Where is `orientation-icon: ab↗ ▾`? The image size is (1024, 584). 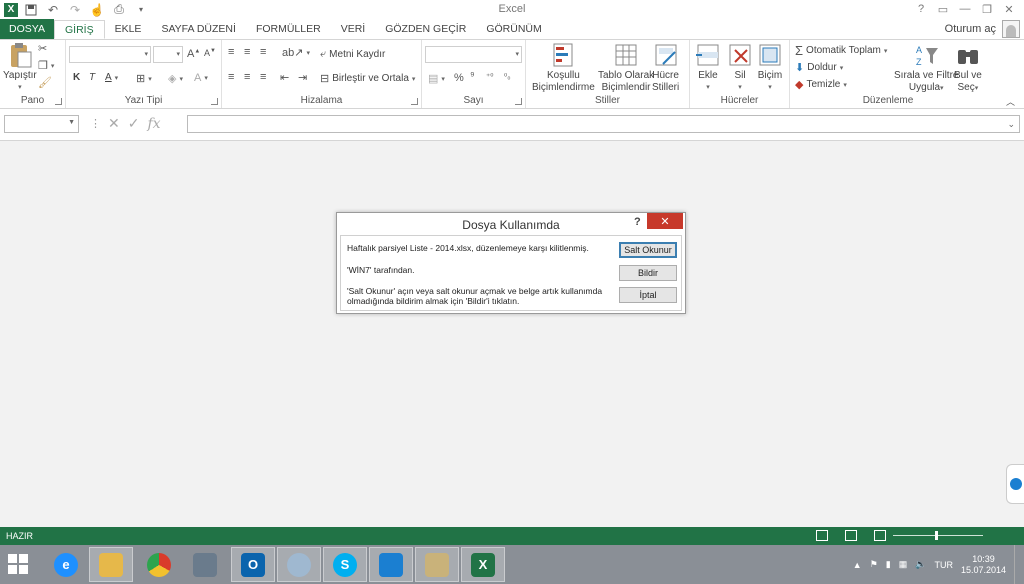
orientation-icon: ab↗ ▾ is located at coordinates (296, 52).